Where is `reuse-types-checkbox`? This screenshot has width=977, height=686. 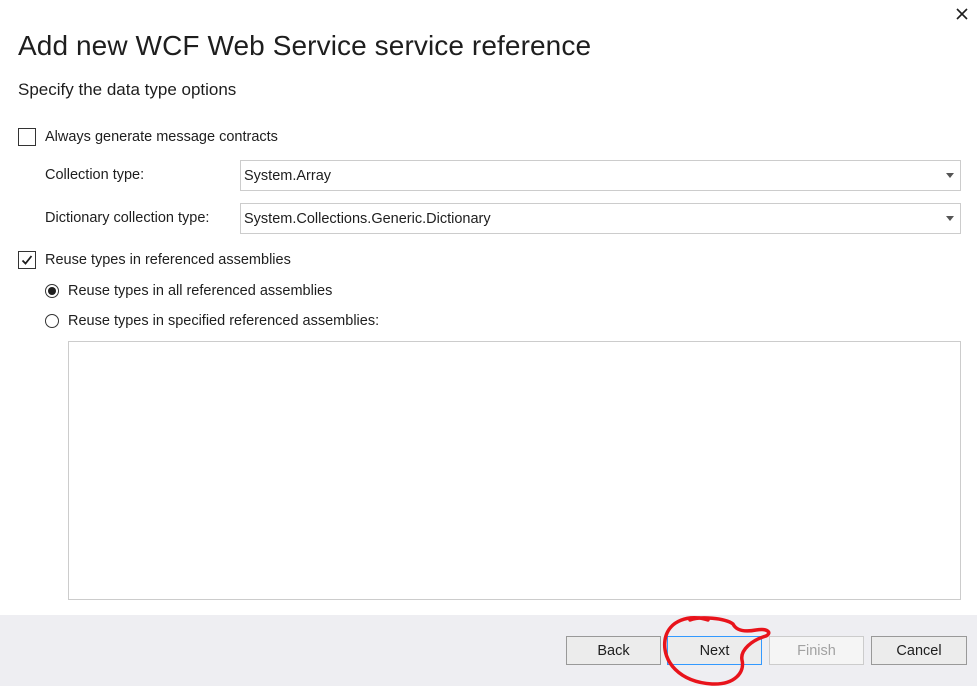 reuse-types-checkbox is located at coordinates (27, 260).